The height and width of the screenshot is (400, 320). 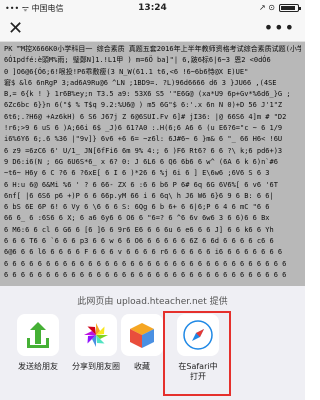 I want to click on provider-text: 此网页由 upload.hteacher.net 提供, so click(x=152, y=302).